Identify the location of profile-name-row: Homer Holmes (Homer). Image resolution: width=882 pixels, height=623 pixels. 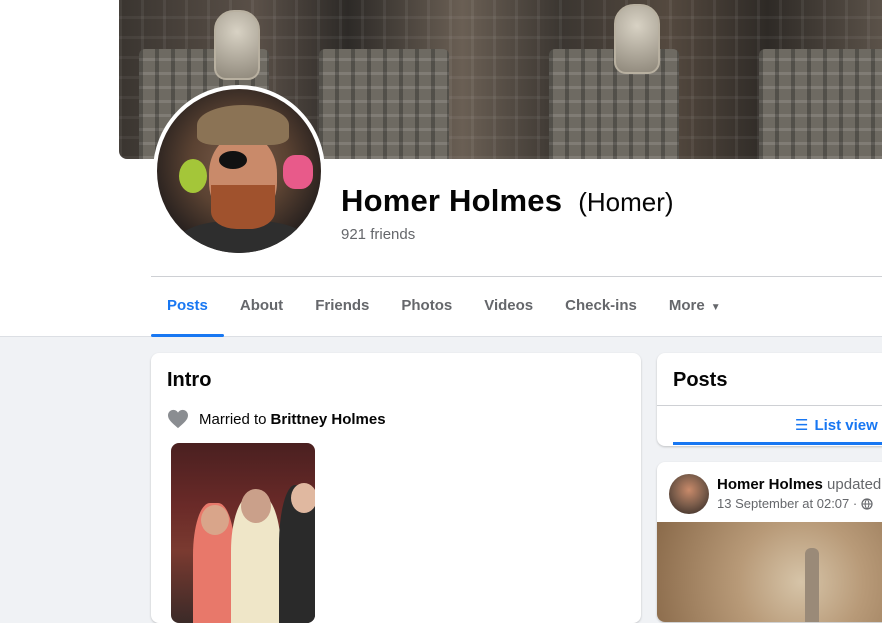
(507, 201).